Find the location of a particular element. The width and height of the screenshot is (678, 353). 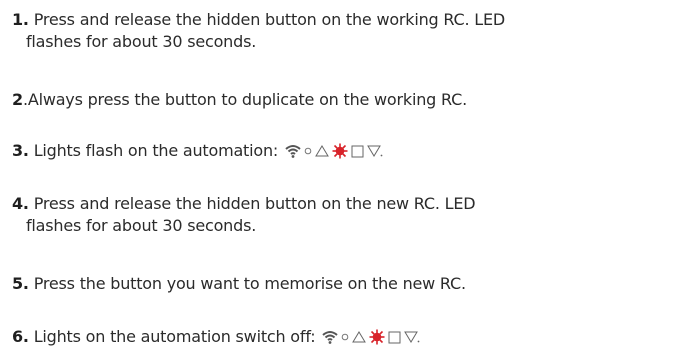

step-number: 2 is located at coordinates (17, 99).